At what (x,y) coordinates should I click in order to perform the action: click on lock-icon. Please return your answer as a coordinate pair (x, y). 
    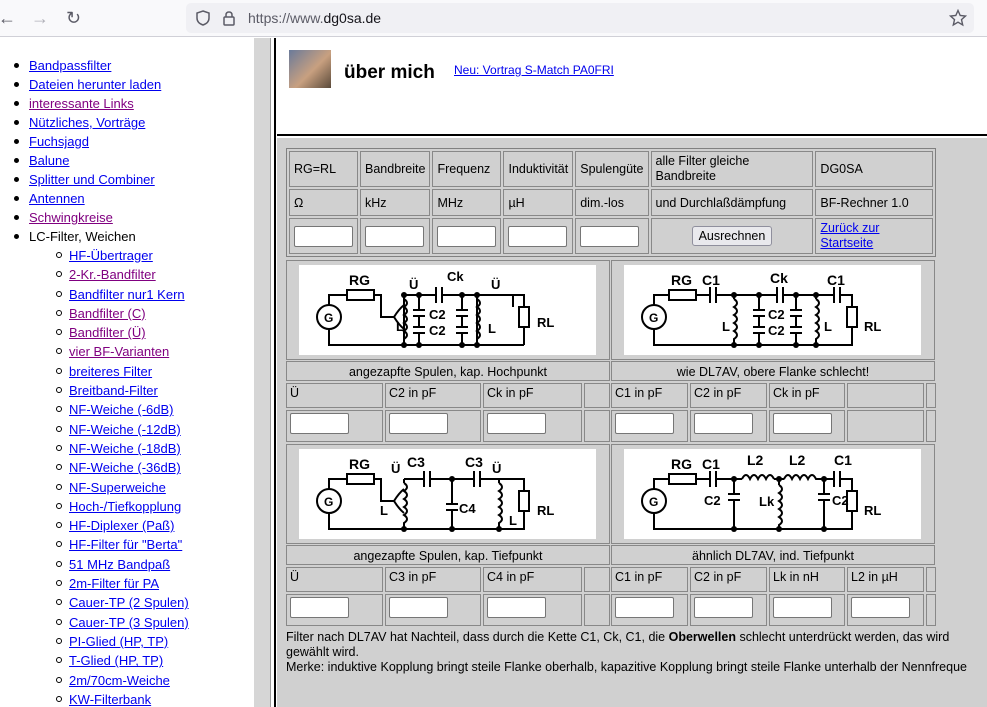
    Looking at the image, I should click on (229, 18).